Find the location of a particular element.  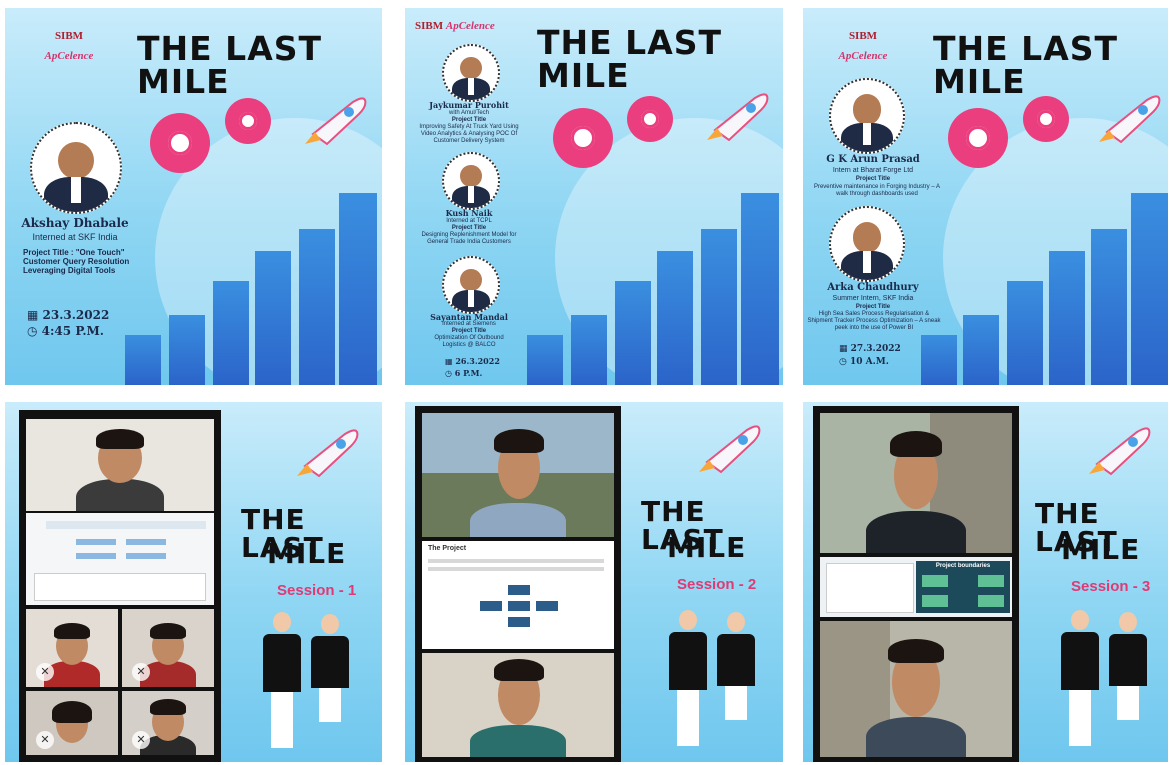

video-call-grid: The Project is located at coordinates (518, 584).